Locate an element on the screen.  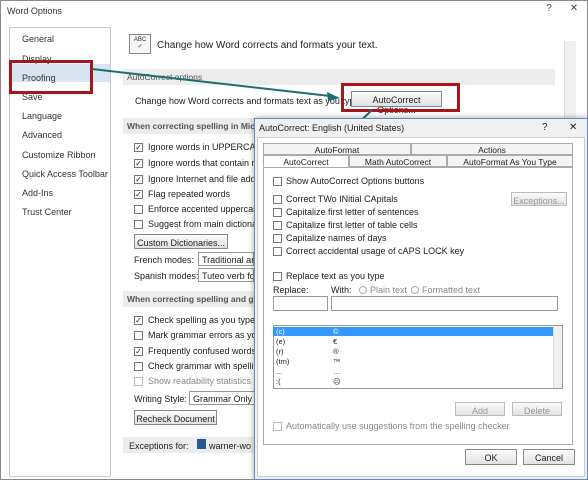
dialog-title: AutoCorrect: English (United States) is located at coordinates (332, 128).